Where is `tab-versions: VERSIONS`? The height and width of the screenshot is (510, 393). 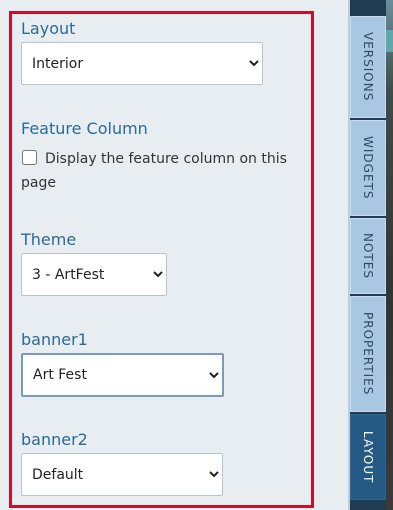 tab-versions: VERSIONS is located at coordinates (368, 67).